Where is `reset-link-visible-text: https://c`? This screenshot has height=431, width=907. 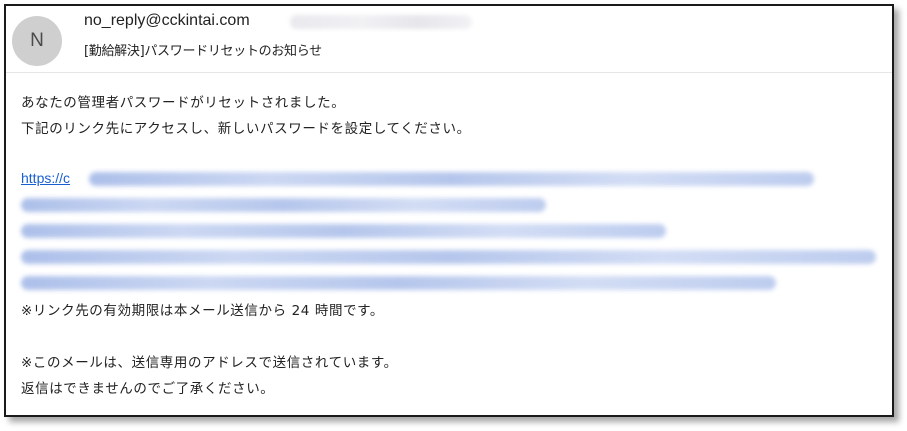 reset-link-visible-text: https://c is located at coordinates (45, 178).